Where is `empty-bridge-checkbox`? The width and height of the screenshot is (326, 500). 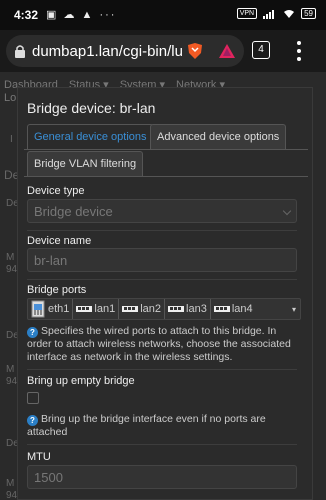
empty-bridge-checkbox is located at coordinates (33, 398).